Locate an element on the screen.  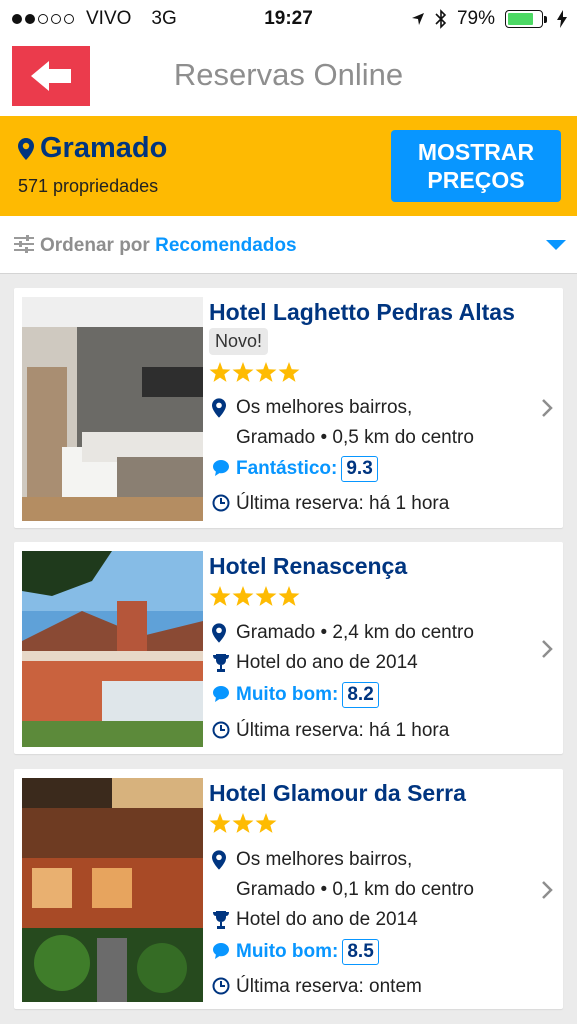
destination-title: Gramado is located at coordinates (92, 148).